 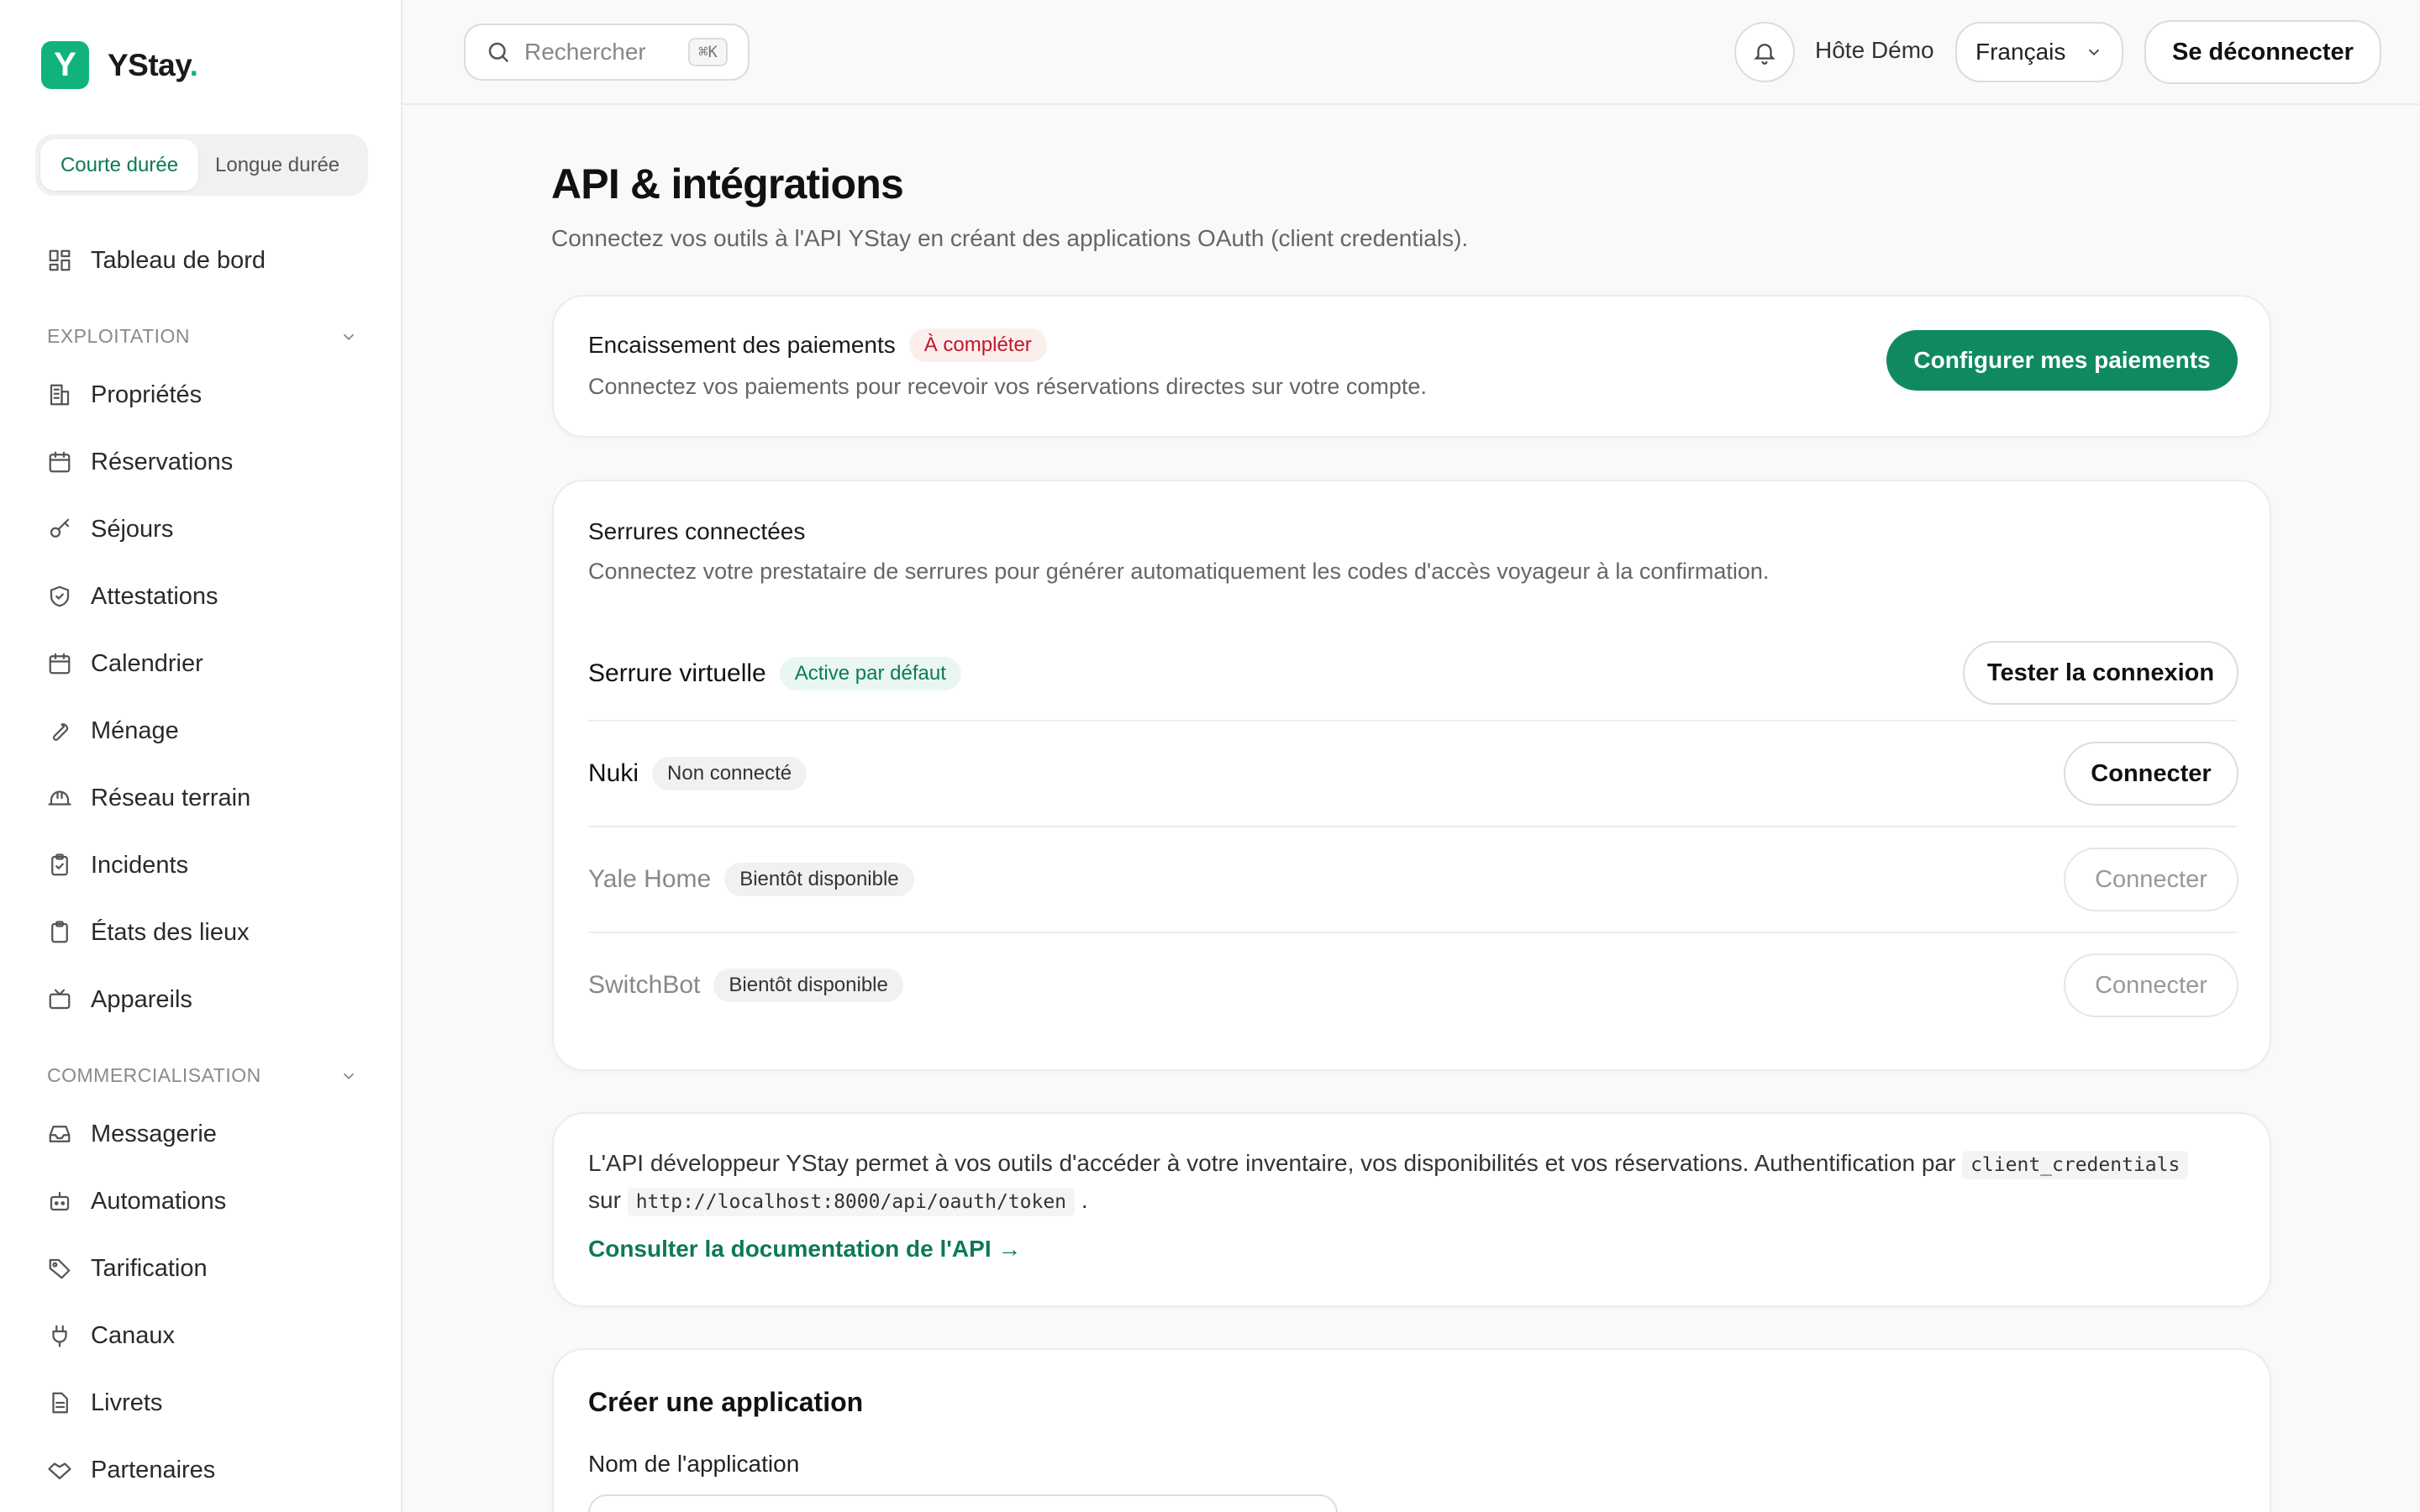 What do you see at coordinates (808, 985) in the screenshot?
I see `status-badge: Bientôt disponible` at bounding box center [808, 985].